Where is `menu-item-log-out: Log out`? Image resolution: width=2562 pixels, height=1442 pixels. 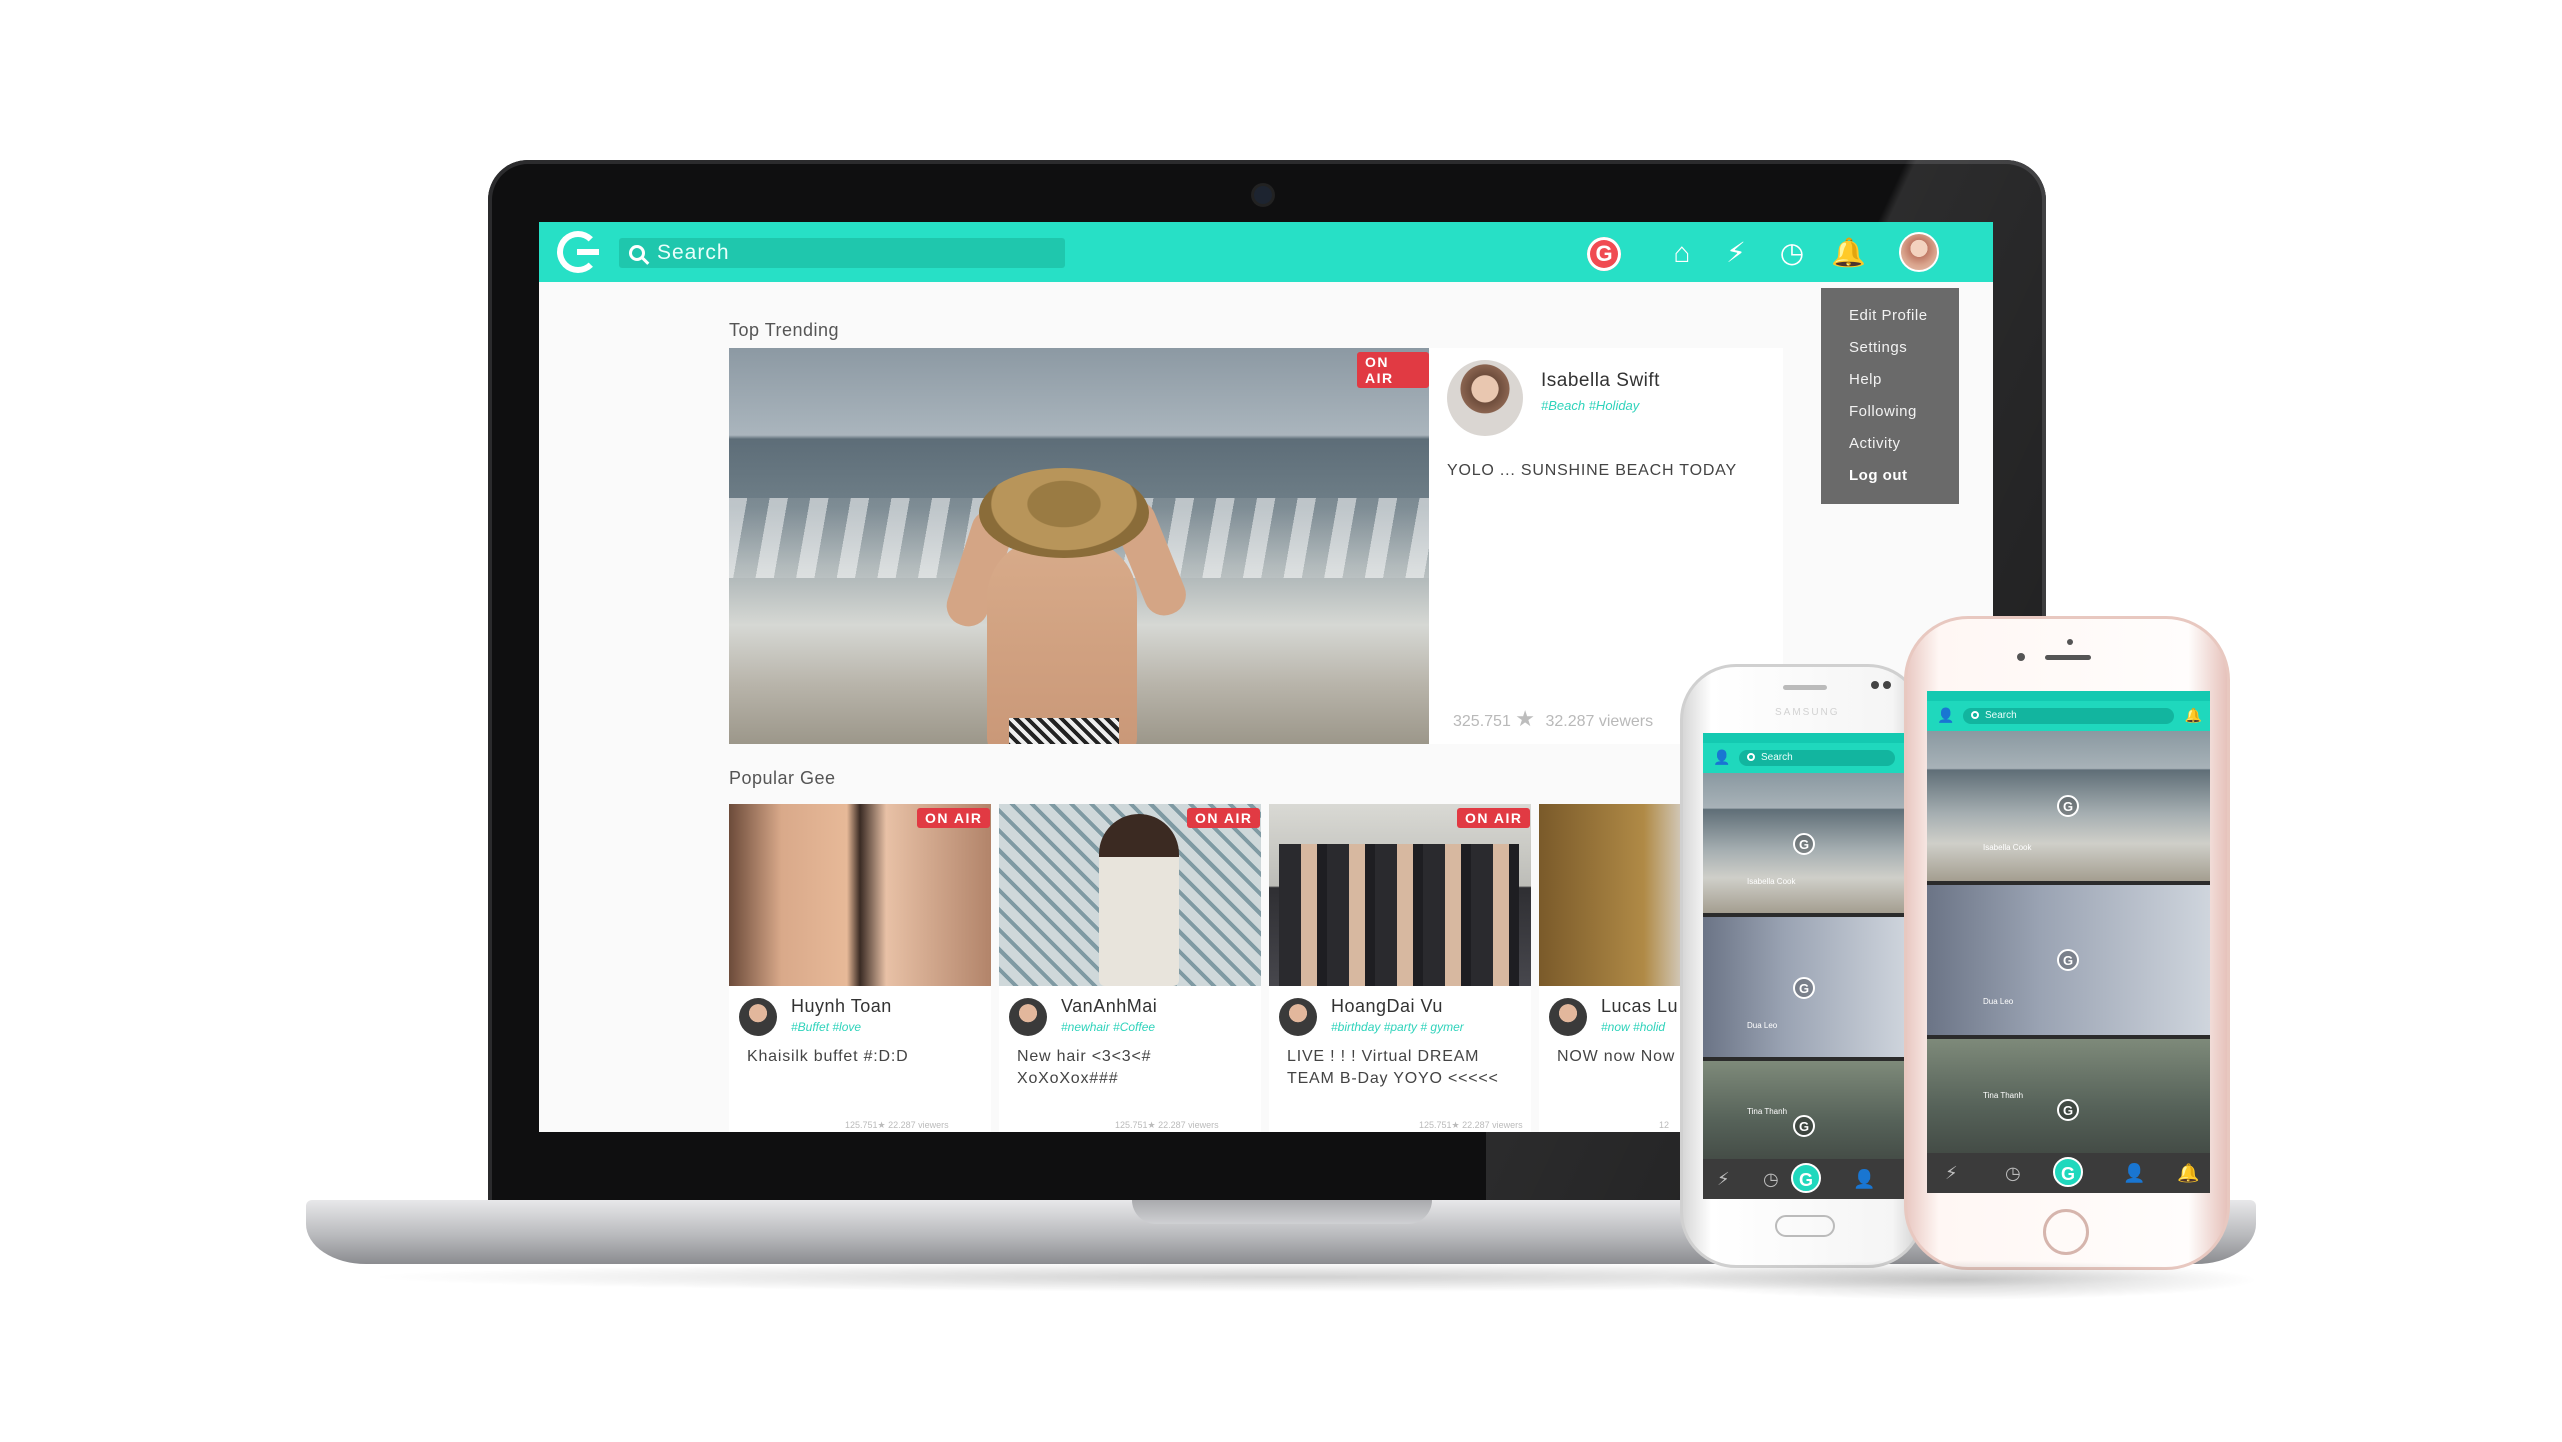 menu-item-log-out: Log out is located at coordinates (1890, 476).